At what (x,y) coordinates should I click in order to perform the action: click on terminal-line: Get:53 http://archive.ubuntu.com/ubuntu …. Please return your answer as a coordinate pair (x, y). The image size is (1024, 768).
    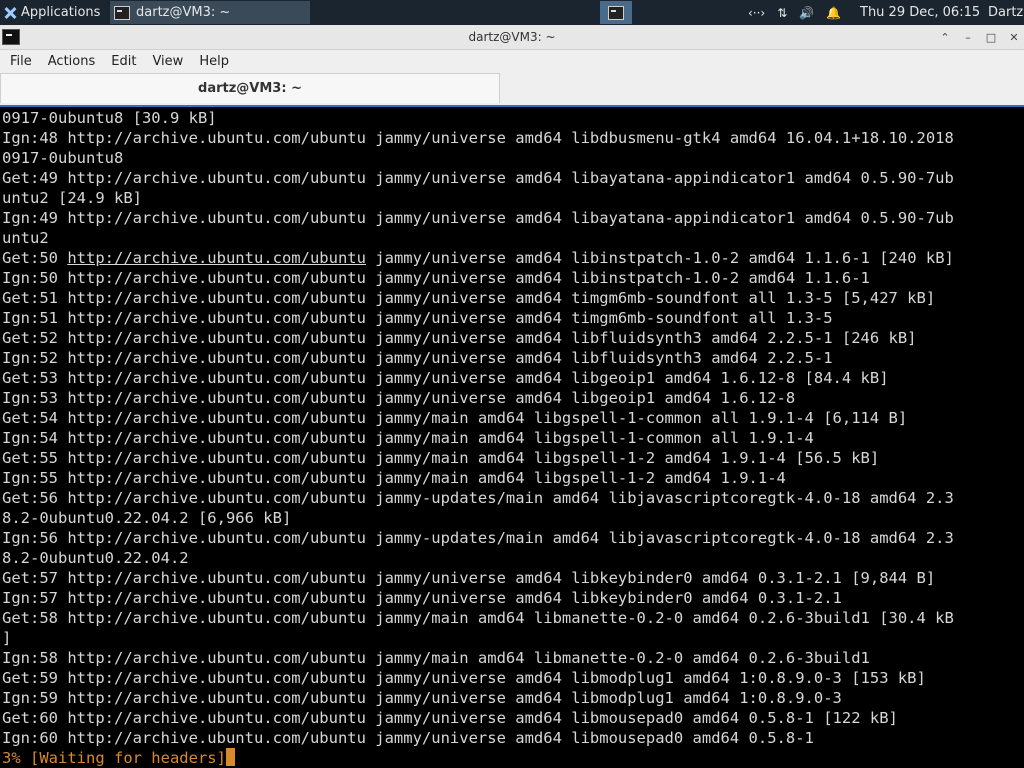
    Looking at the image, I should click on (445, 378).